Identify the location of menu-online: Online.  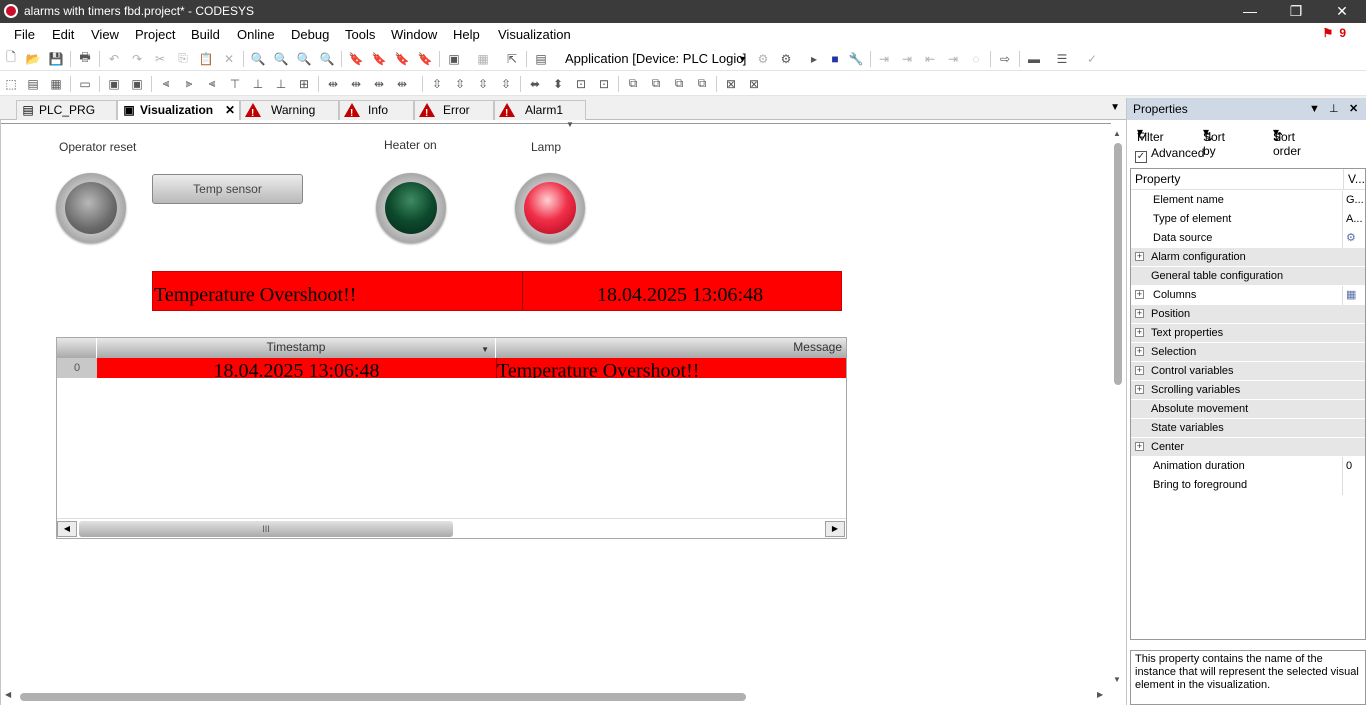
(256, 34).